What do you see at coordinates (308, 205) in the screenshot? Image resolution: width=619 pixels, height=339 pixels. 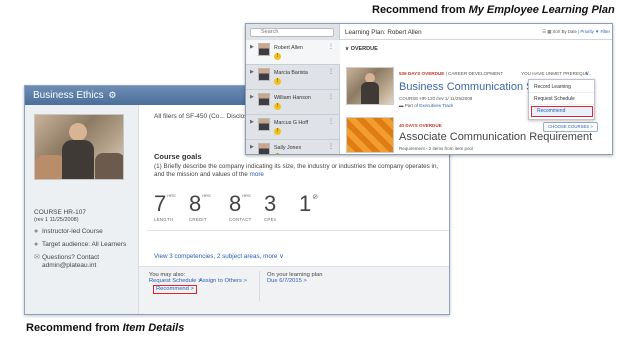 I see `stat-attachments: 1⊘` at bounding box center [308, 205].